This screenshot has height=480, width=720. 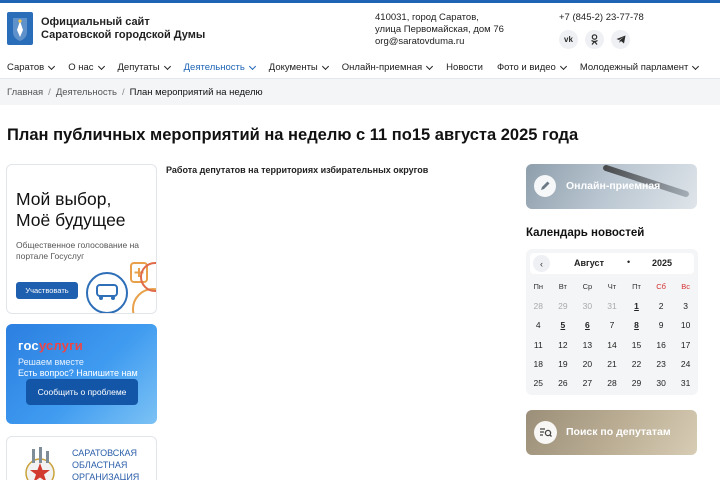 I want to click on calendar-day: 9, so click(x=661, y=325).